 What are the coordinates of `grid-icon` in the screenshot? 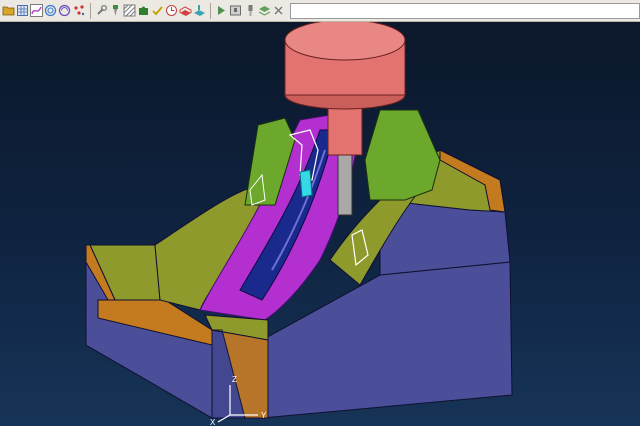 It's located at (22, 10).